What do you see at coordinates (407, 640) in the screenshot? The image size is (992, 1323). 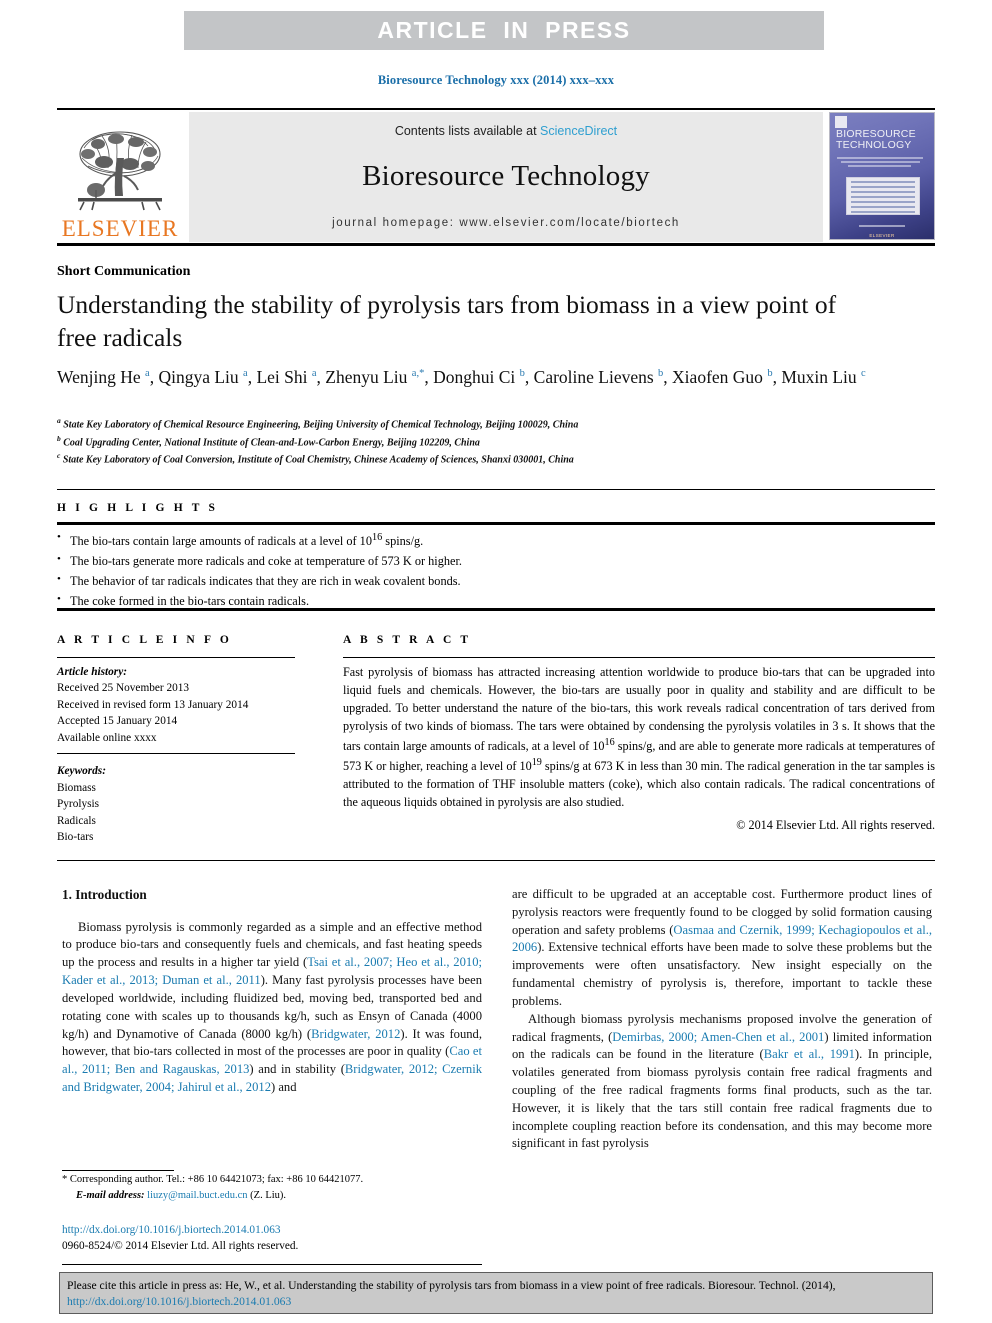 I see `abstract-heading: A B S T R A C T` at bounding box center [407, 640].